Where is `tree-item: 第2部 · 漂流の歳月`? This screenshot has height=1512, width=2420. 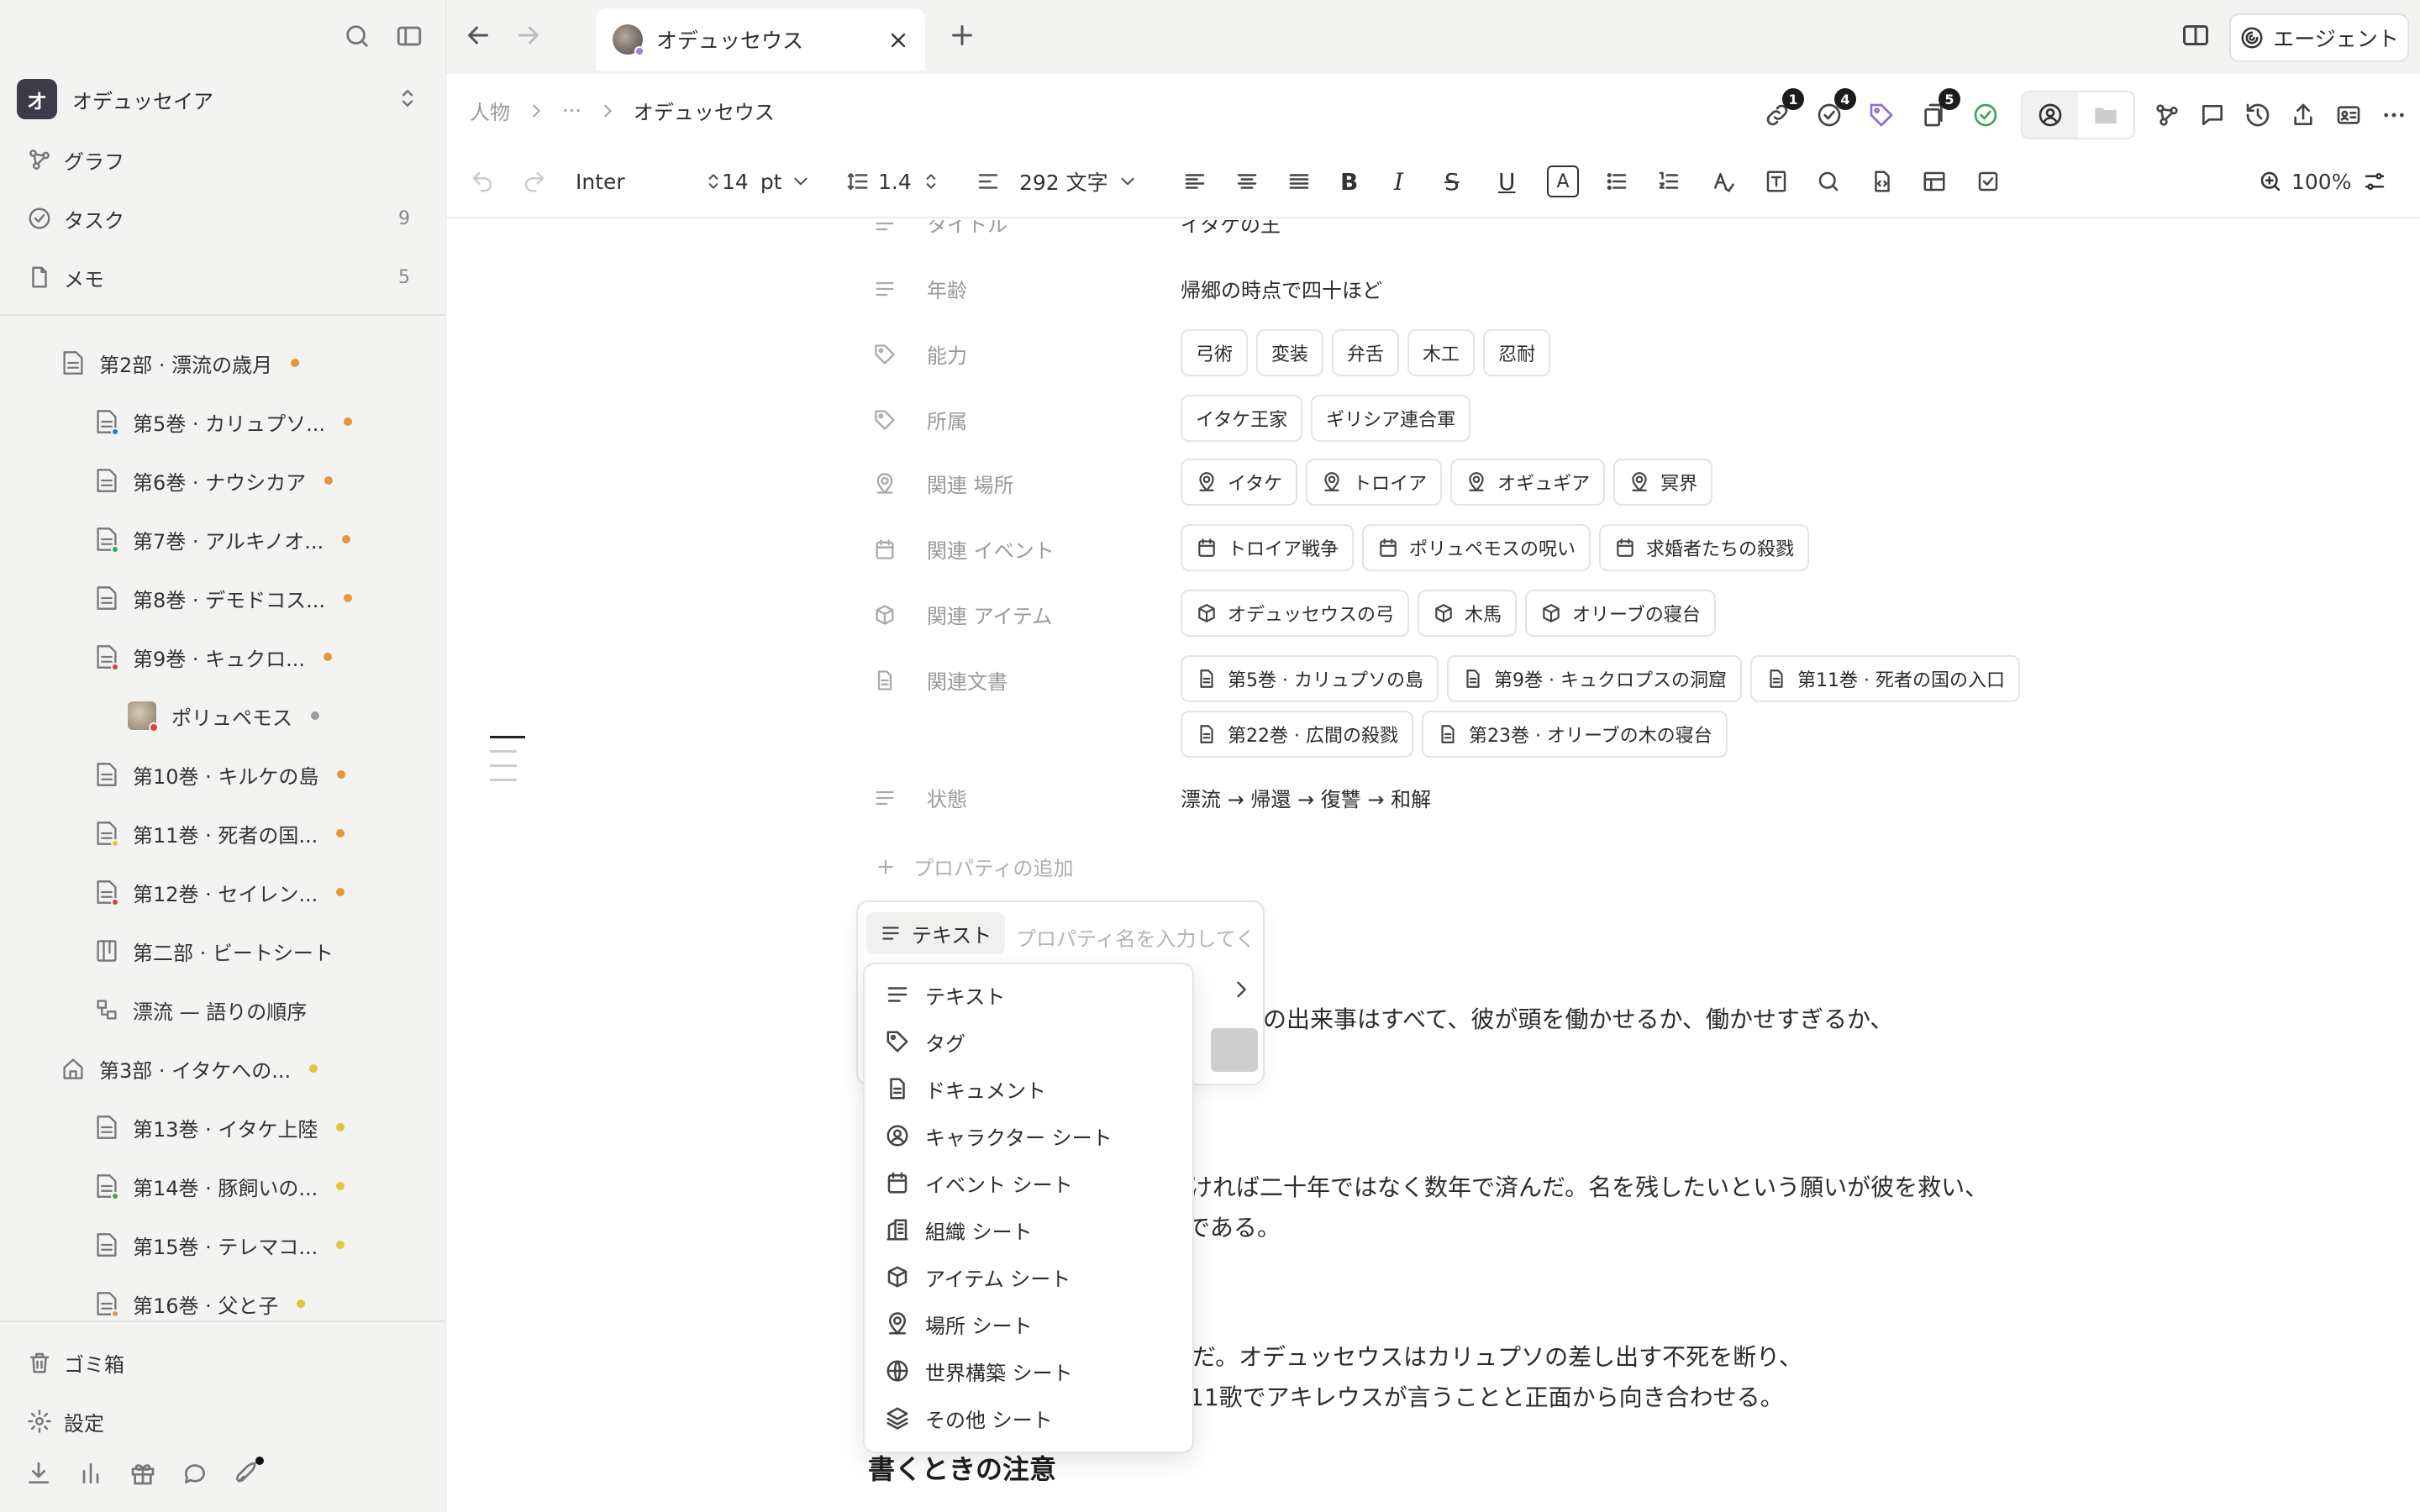 tree-item: 第2部 · 漂流の歳月 is located at coordinates (181, 363).